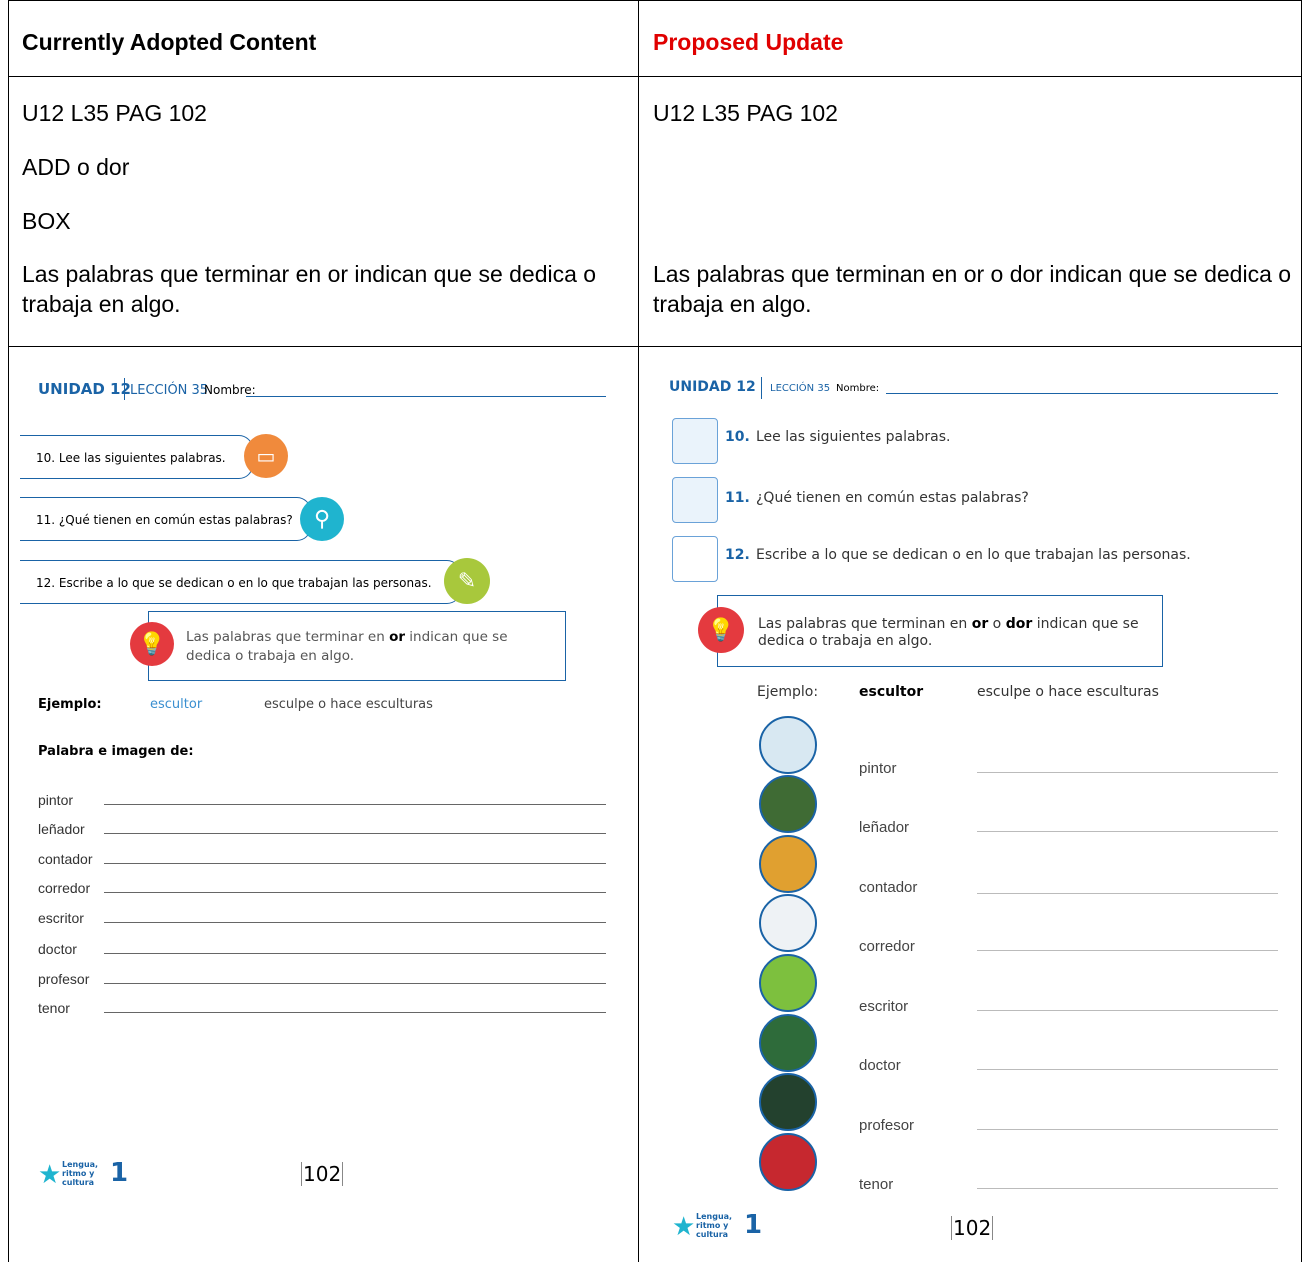 This screenshot has width=1302, height=1262. I want to click on left-ref: U12 L35 PAG 102, so click(114, 113).